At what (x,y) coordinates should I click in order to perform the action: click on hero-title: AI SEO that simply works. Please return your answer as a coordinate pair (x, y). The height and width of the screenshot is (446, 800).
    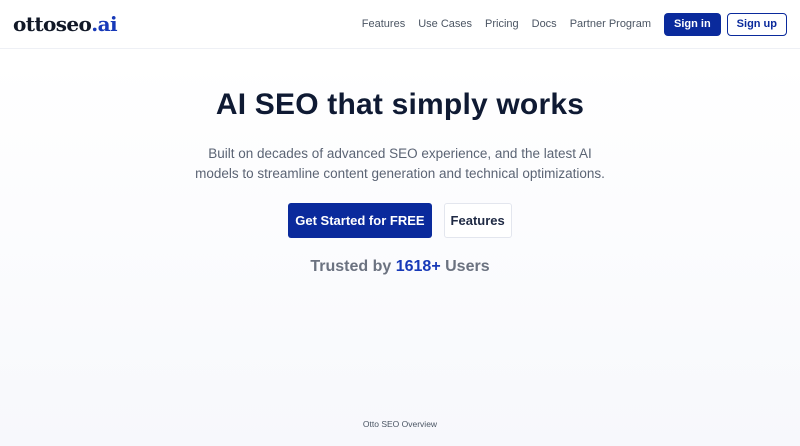
    Looking at the image, I should click on (400, 104).